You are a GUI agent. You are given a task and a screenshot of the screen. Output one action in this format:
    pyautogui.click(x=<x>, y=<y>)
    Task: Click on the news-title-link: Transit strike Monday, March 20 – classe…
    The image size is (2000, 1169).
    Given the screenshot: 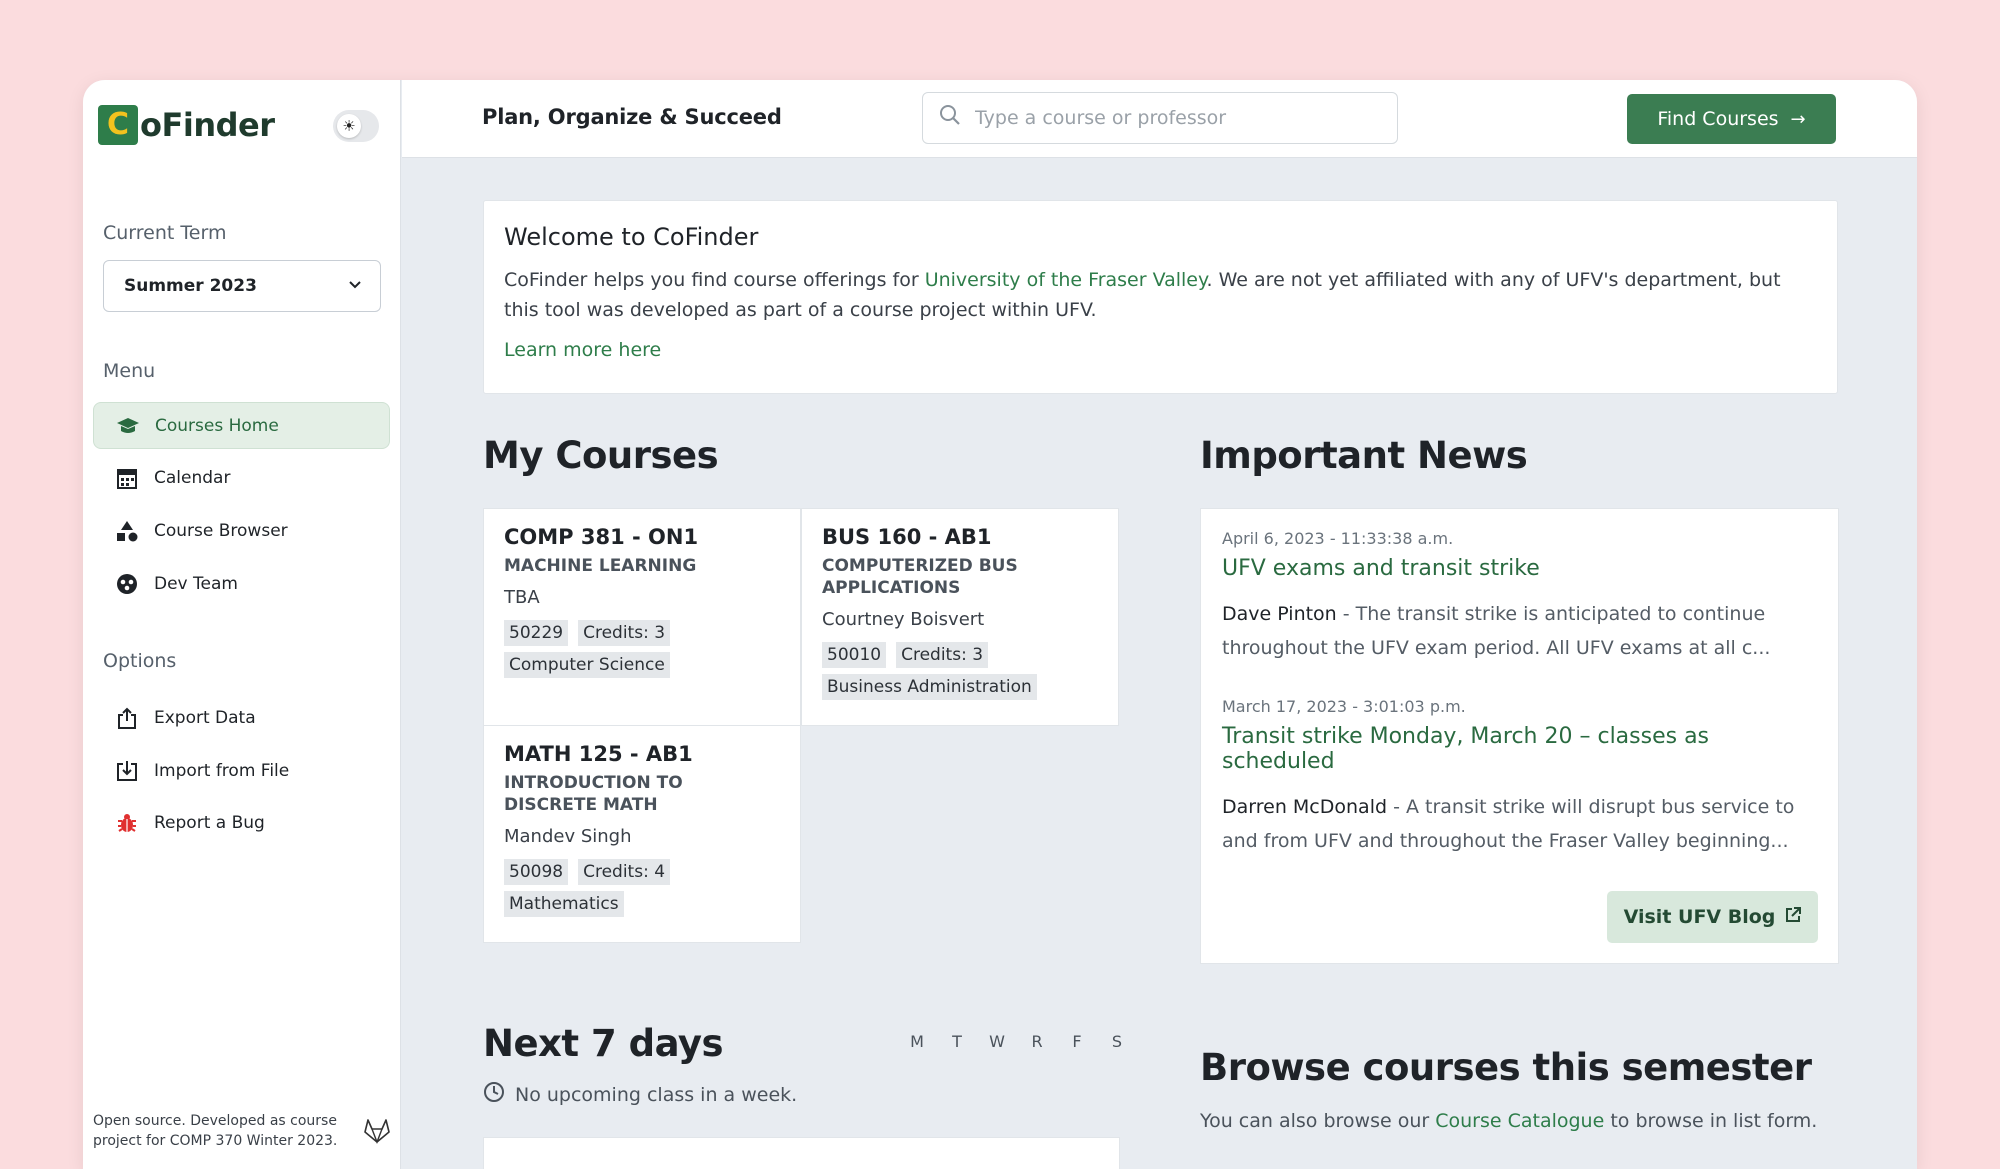 What is the action you would take?
    pyautogui.click(x=1519, y=749)
    